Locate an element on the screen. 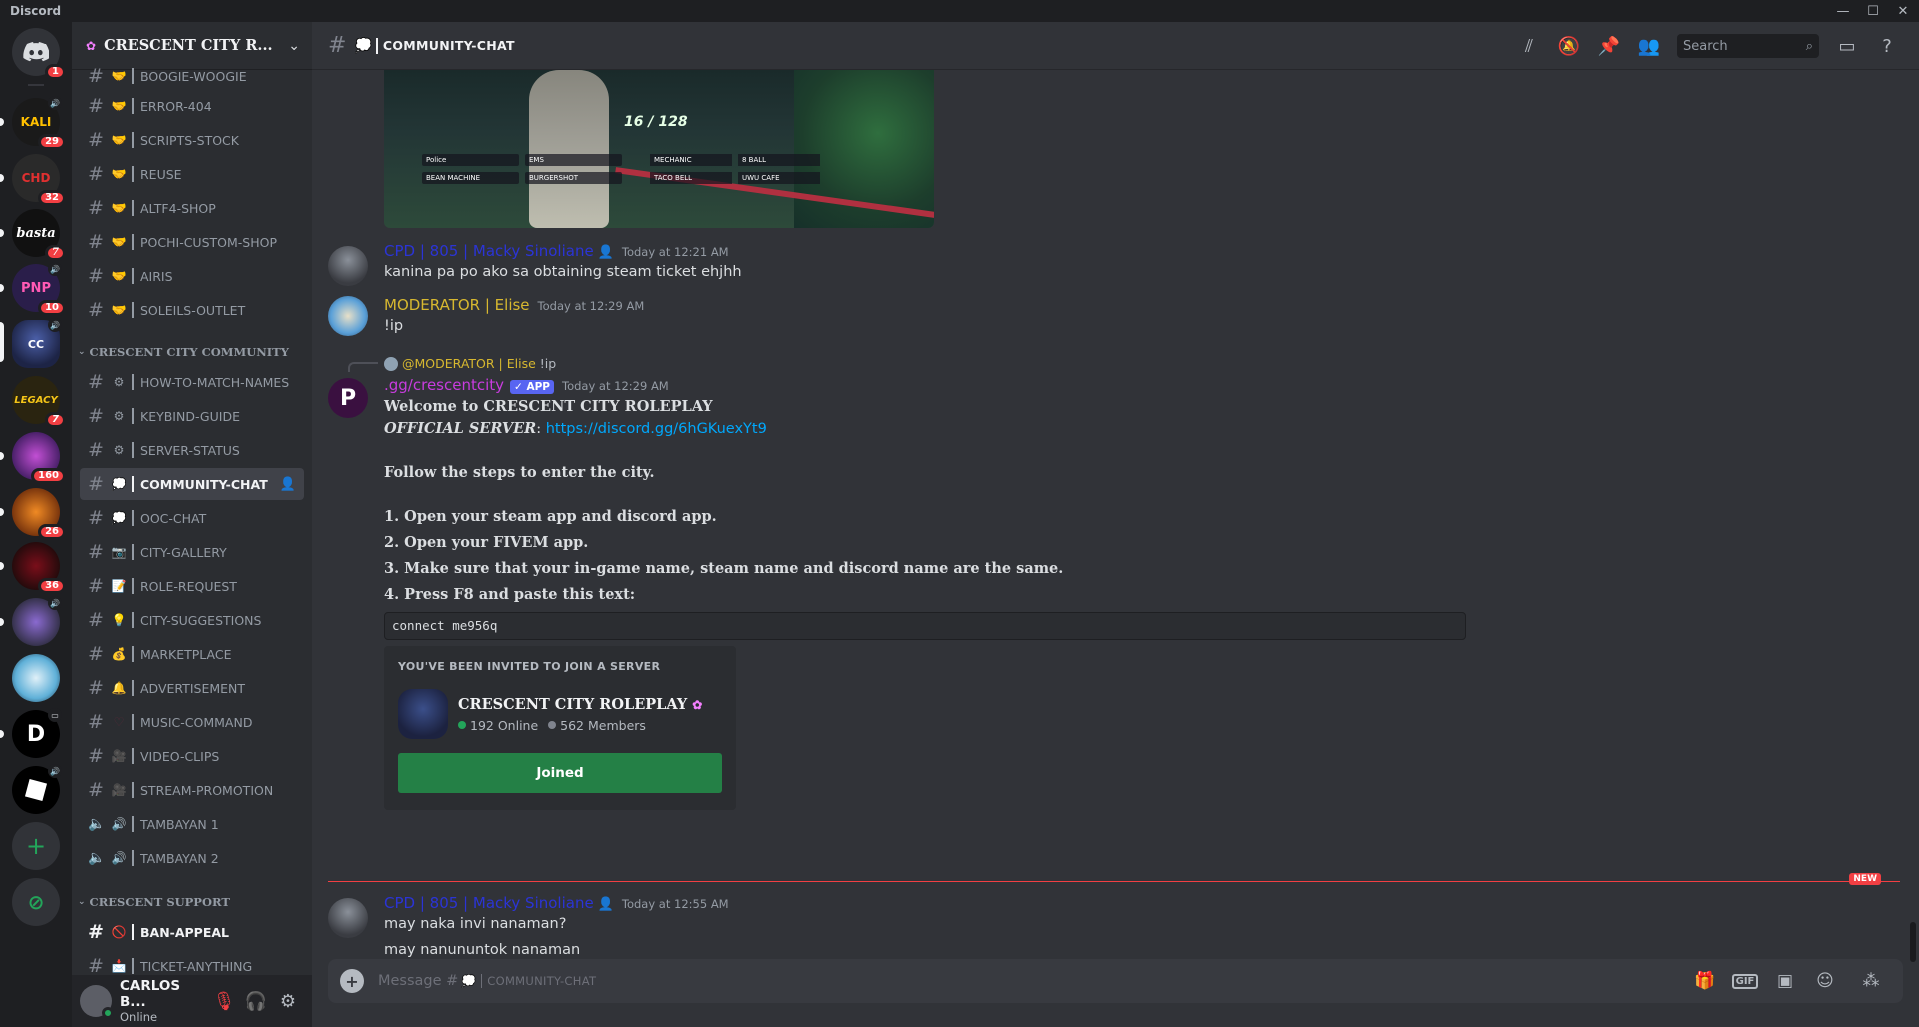  user-info: CARLOS B... Online is located at coordinates (164, 1001).